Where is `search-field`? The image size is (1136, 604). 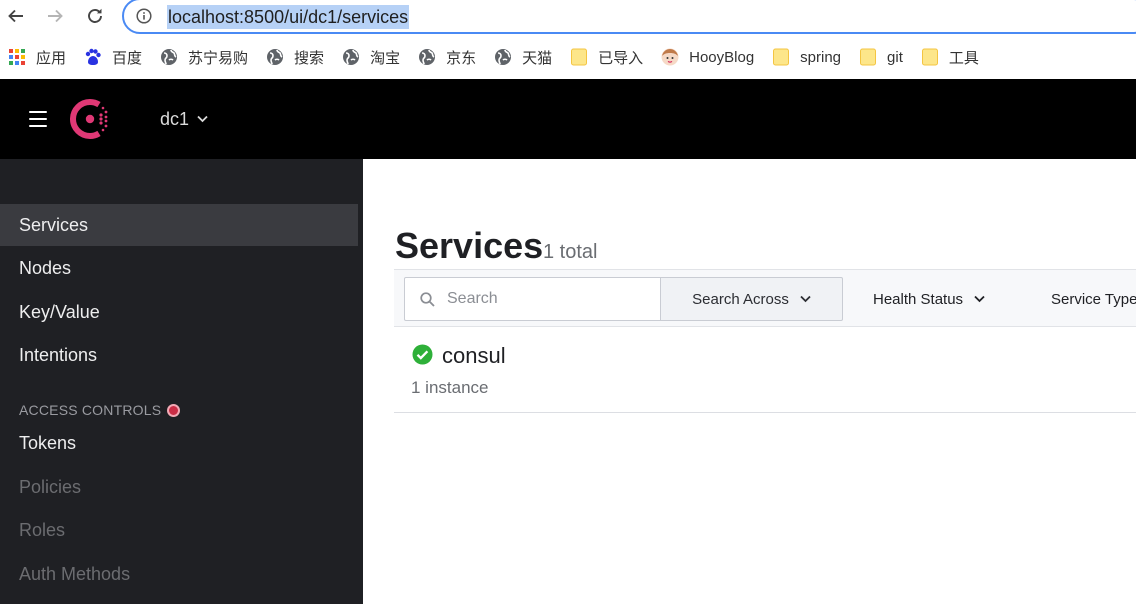
search-field is located at coordinates (532, 299).